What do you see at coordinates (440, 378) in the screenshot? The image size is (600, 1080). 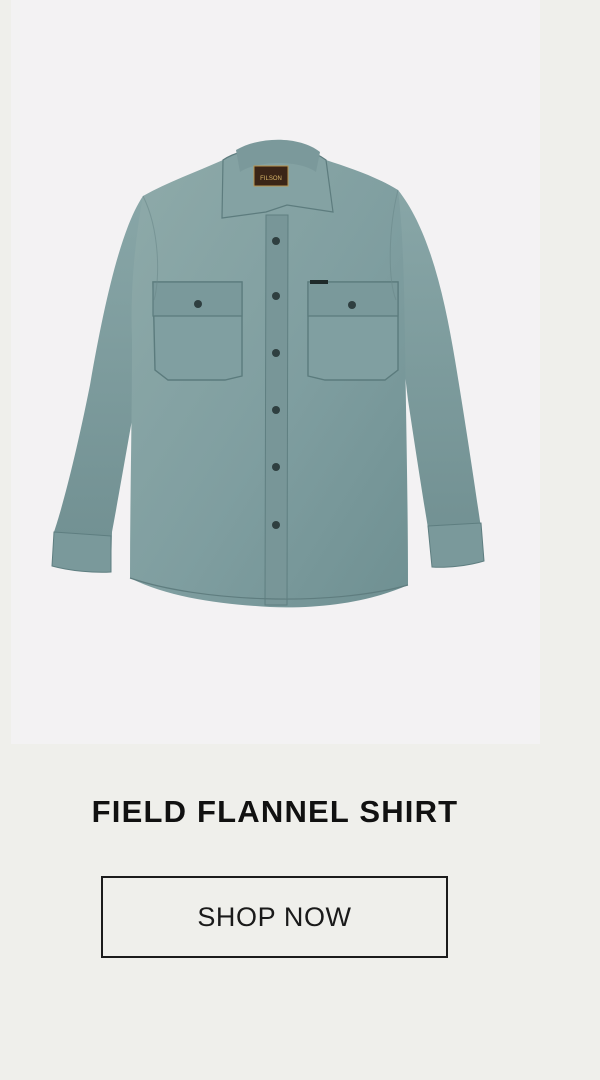 I see `right-sleeve` at bounding box center [440, 378].